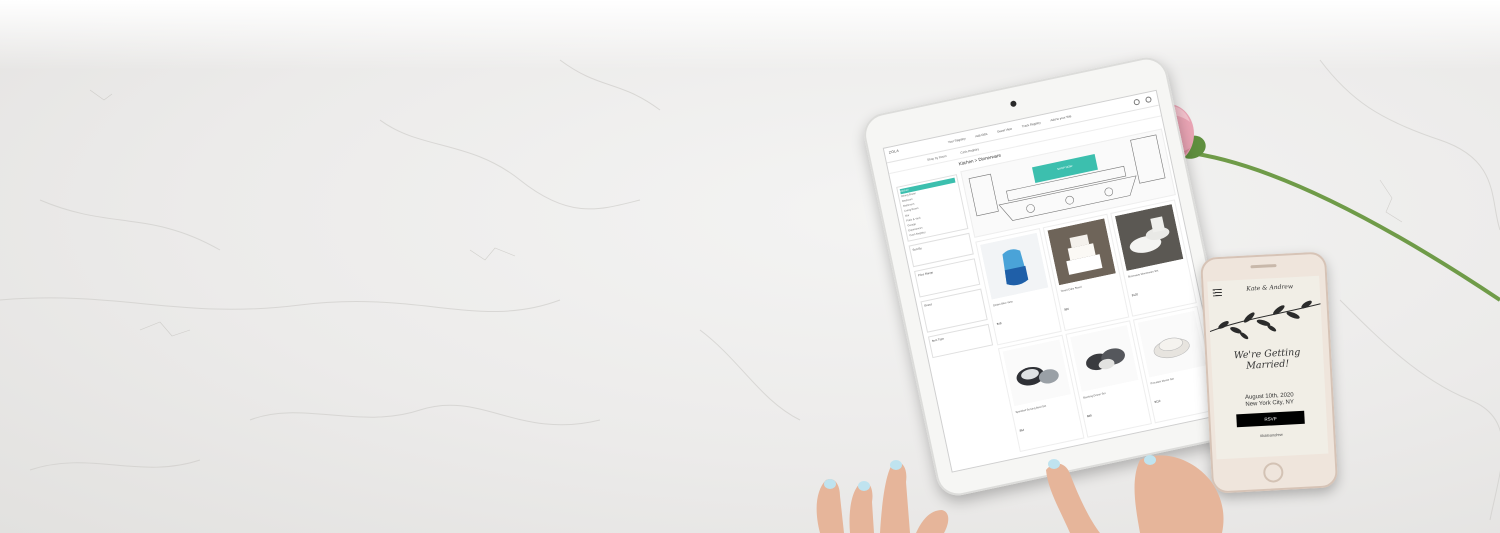 The width and height of the screenshot is (1500, 533). What do you see at coordinates (1270, 419) in the screenshot?
I see `rsvp-button: RSVP` at bounding box center [1270, 419].